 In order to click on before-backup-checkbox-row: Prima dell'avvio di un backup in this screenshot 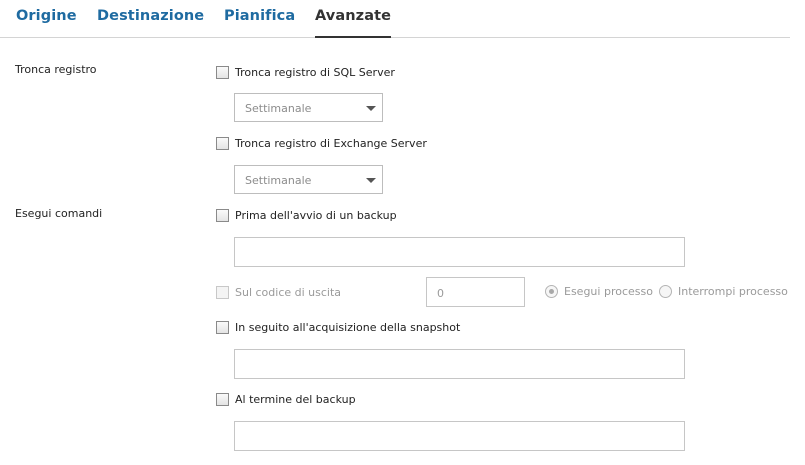, I will do `click(306, 215)`.